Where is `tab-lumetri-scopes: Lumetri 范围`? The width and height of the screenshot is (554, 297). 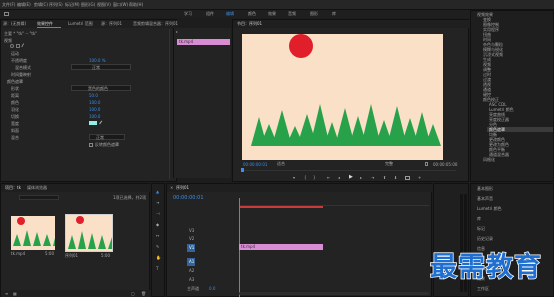 tab-lumetri-scopes: Lumetri 范围 is located at coordinates (80, 24).